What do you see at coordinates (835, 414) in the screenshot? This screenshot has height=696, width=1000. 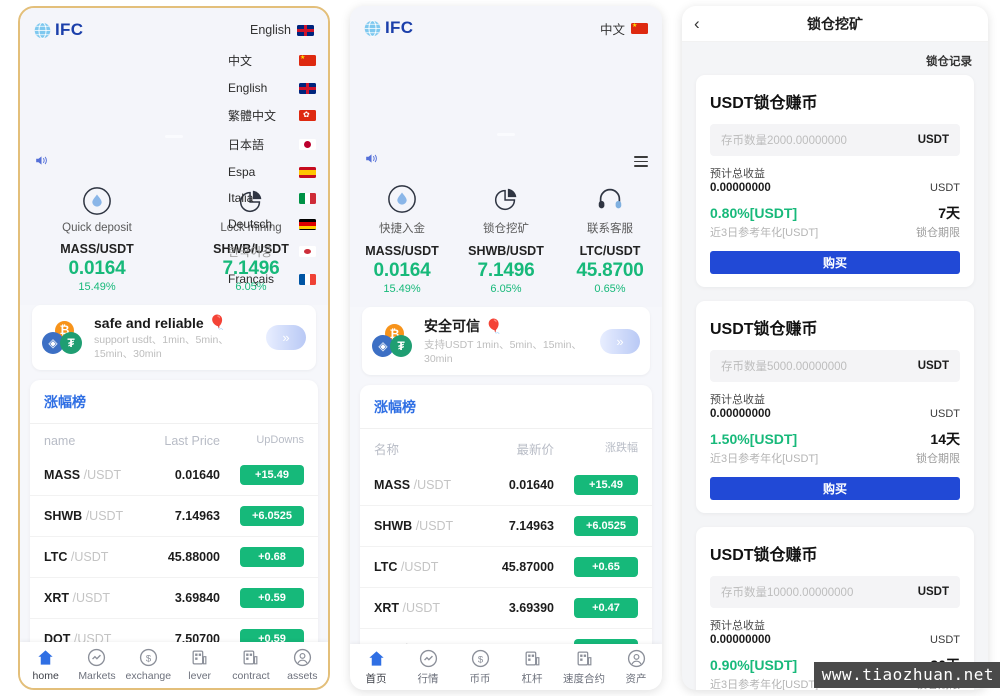 I see `estimated-profit-row: 0.00000000 USDT` at bounding box center [835, 414].